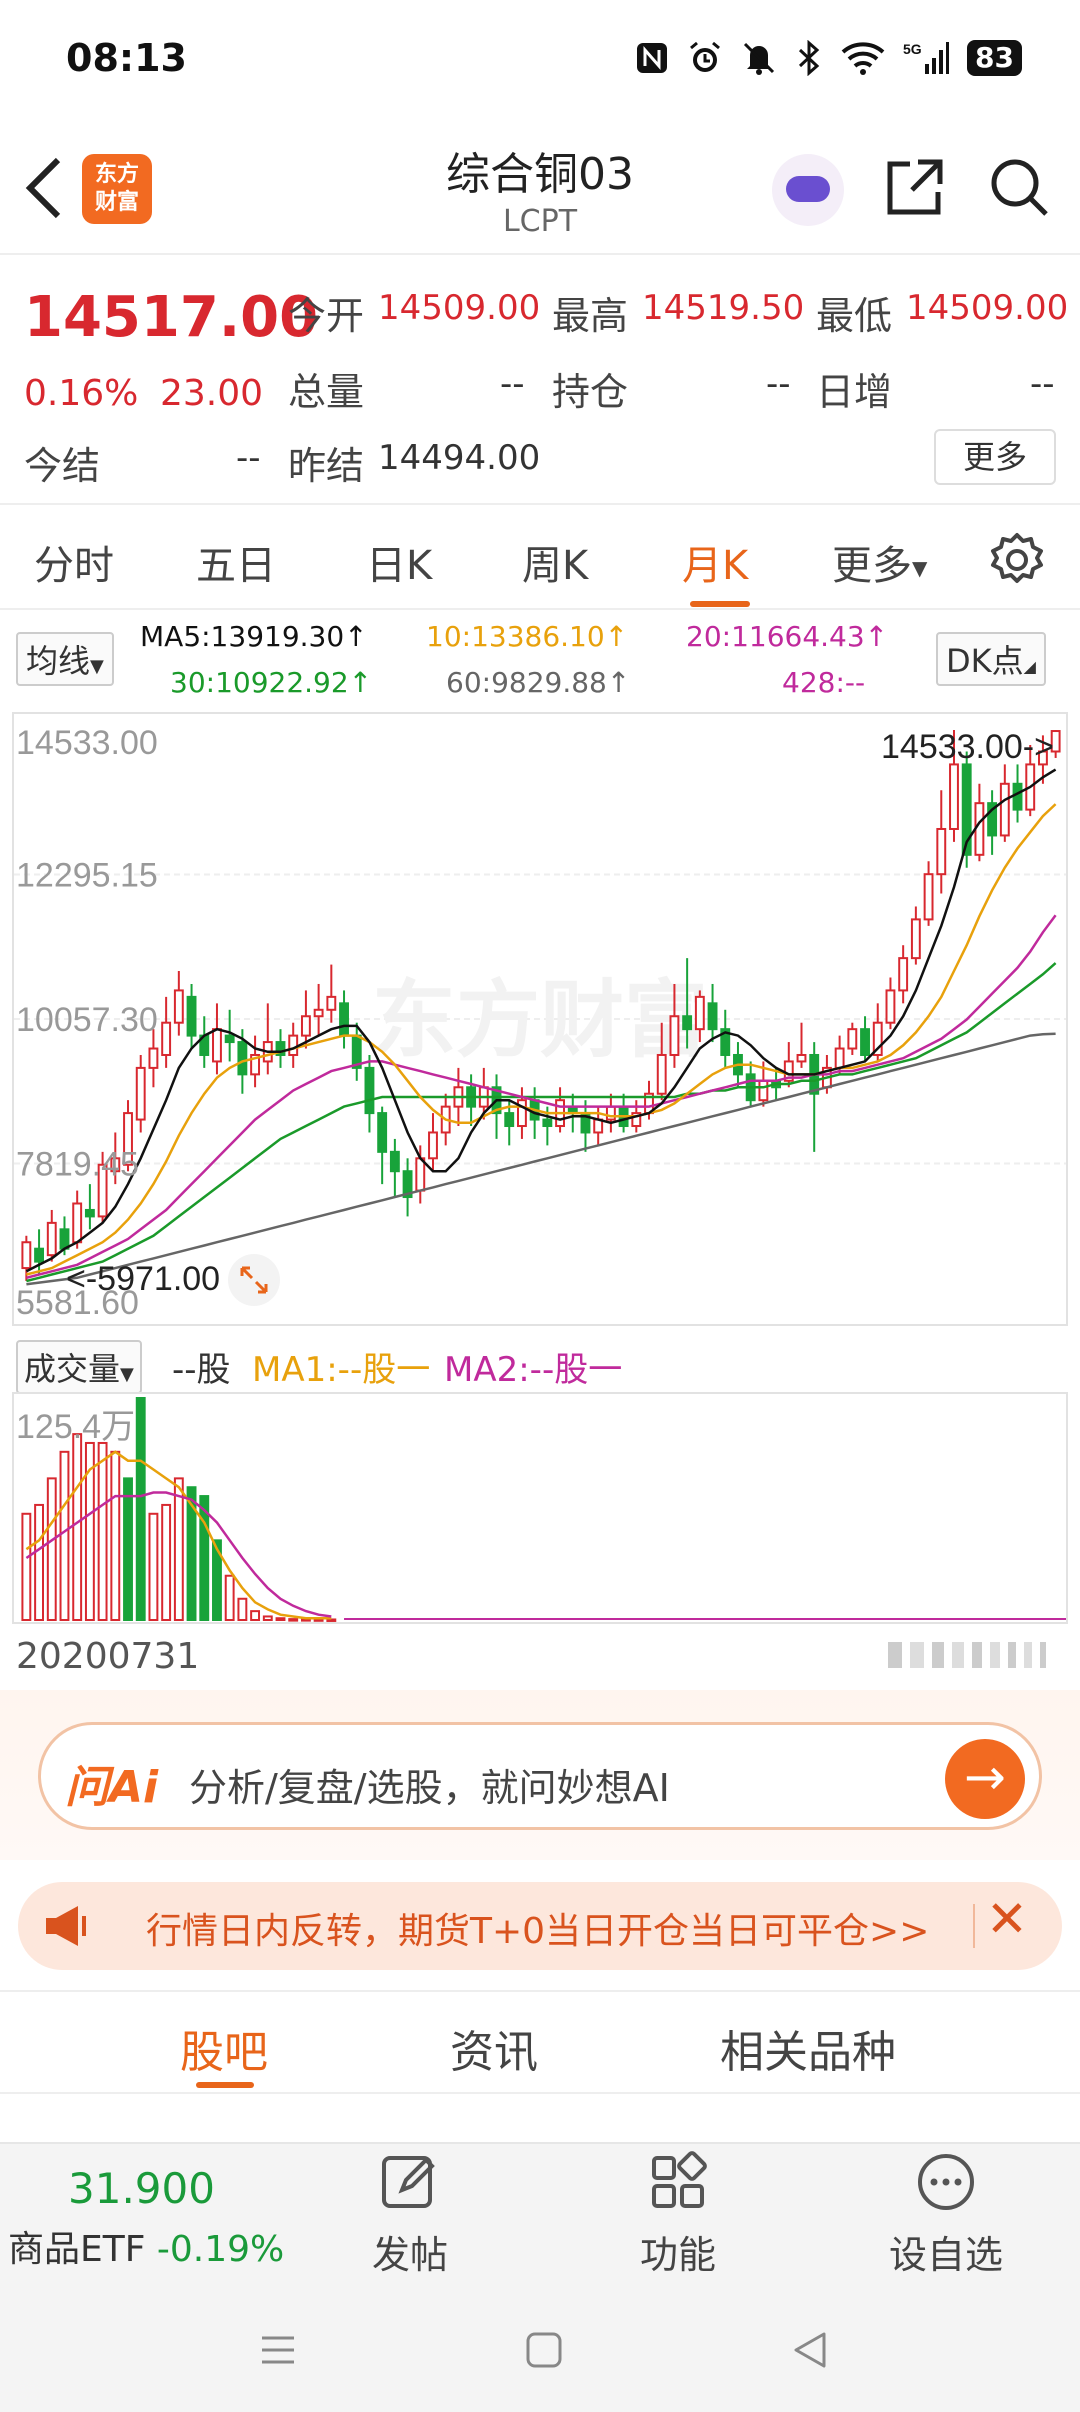 This screenshot has width=1080, height=2412. What do you see at coordinates (678, 2214) in the screenshot?
I see `functions-button: 功能` at bounding box center [678, 2214].